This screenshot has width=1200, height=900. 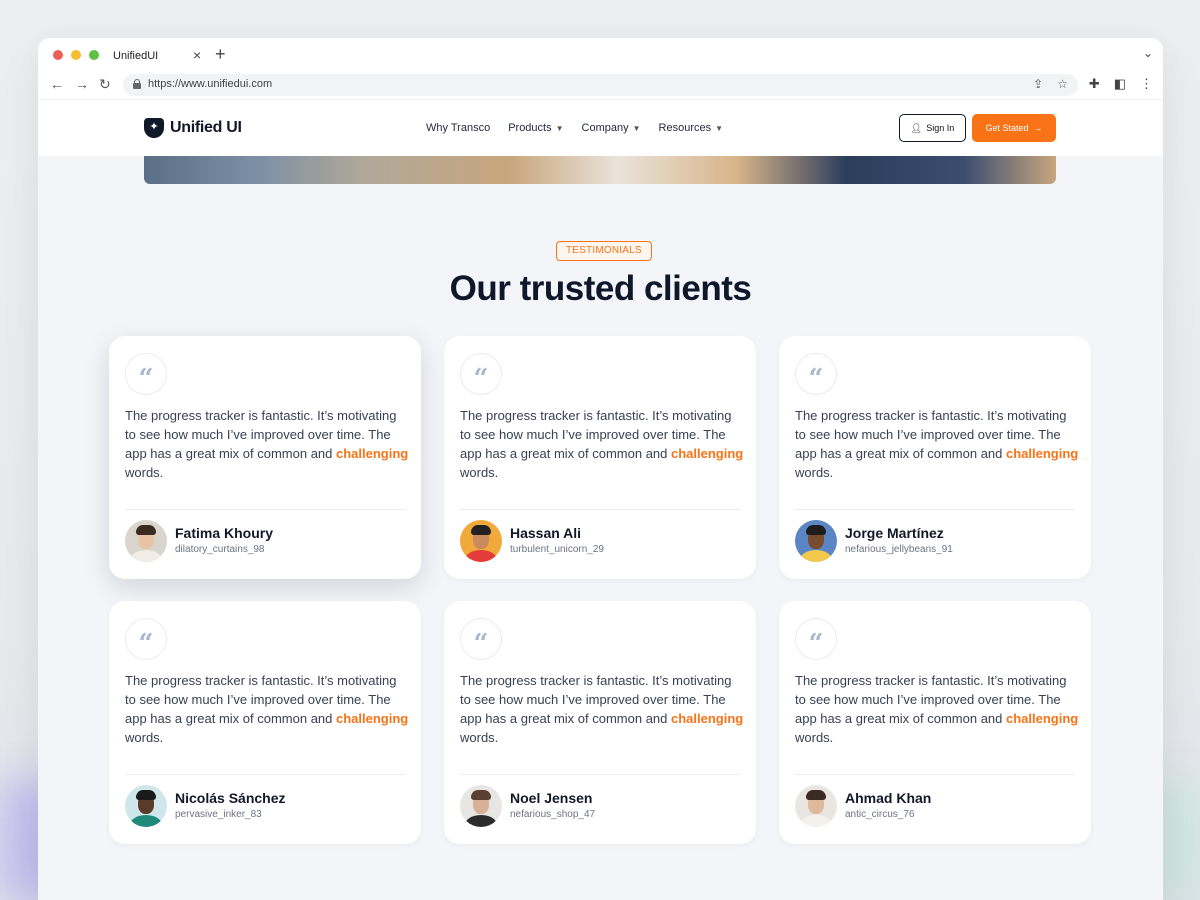 What do you see at coordinates (551, 798) in the screenshot?
I see `author-name: Noel Jensen` at bounding box center [551, 798].